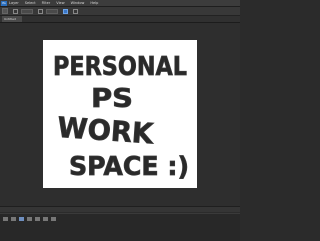  Describe the element at coordinates (120, 67) in the screenshot. I see `canvas-text-line-1: PERSONAL` at that location.